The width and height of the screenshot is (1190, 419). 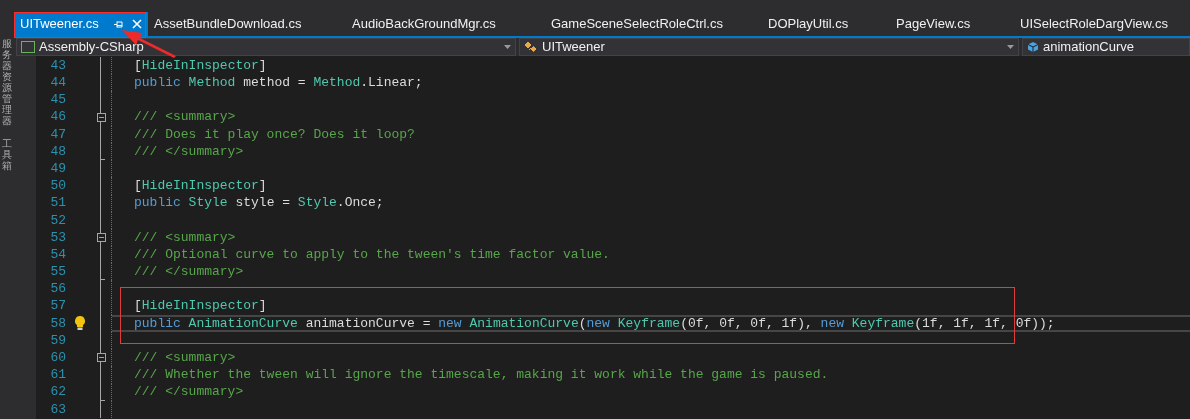 I want to click on code-line: public AnimationCurve animationCurve = new AnimationCurve(new Keyframe(0f, 0f, 0f, 1f), new Keyframe(1f, 1f, 1f, 0f));, so click(x=594, y=323).